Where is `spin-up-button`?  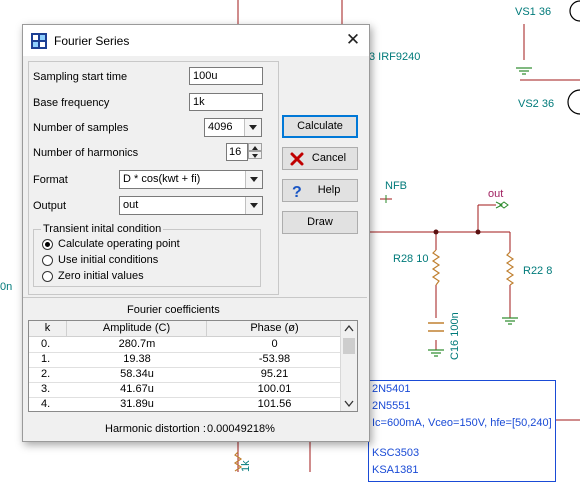 spin-up-button is located at coordinates (255, 147).